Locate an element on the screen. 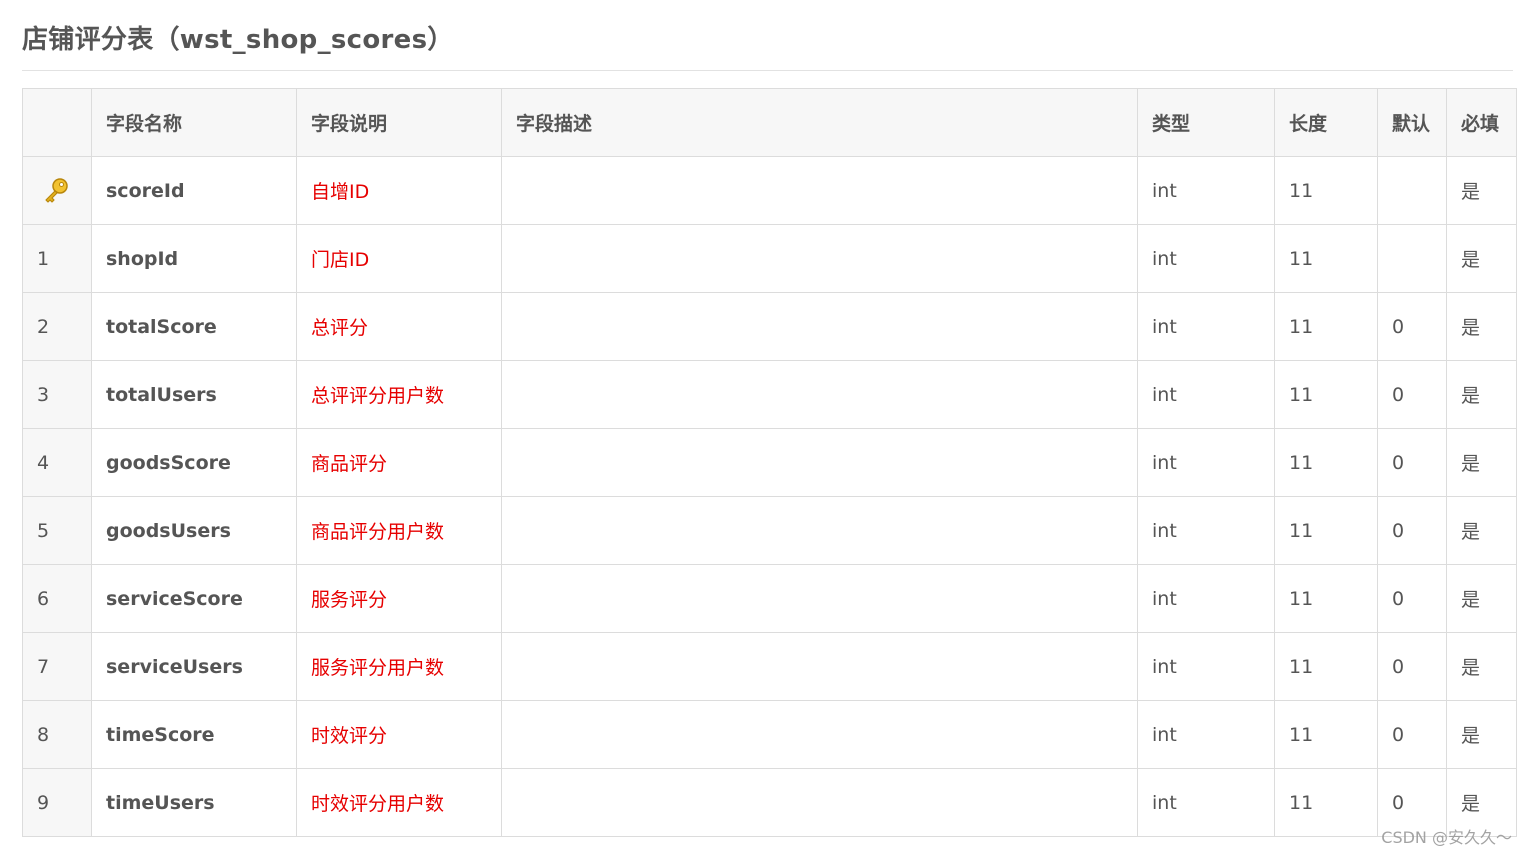 The image size is (1526, 856). row-index: 9 is located at coordinates (57, 802).